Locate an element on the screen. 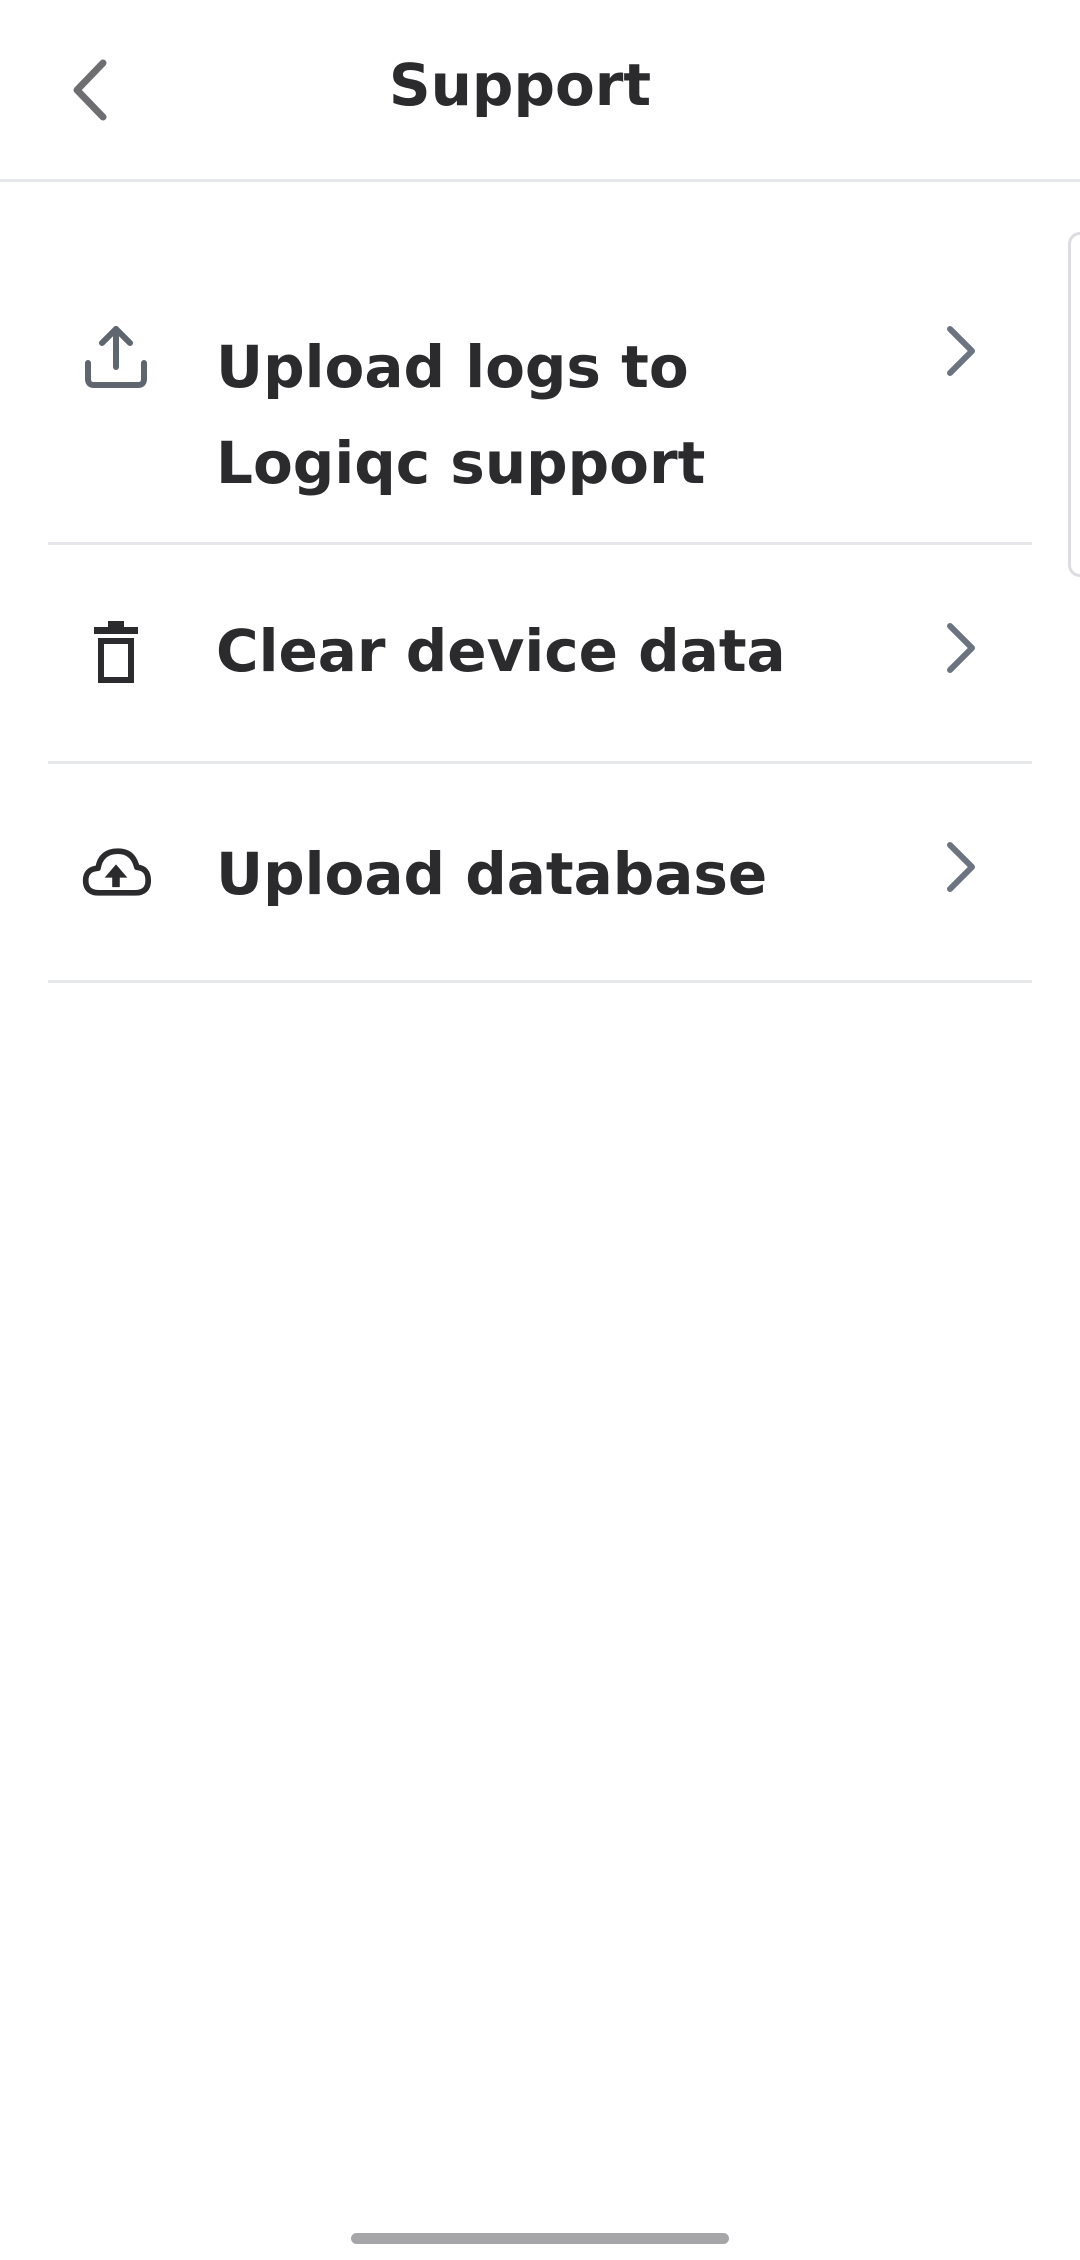  cloud-upload-icon is located at coordinates (116, 872).